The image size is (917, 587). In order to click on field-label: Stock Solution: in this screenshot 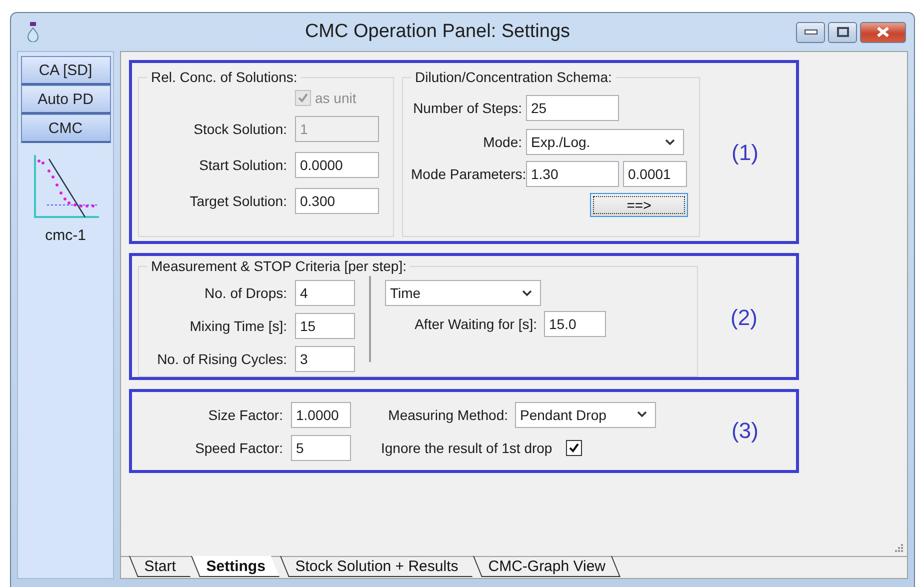, I will do `click(239, 129)`.